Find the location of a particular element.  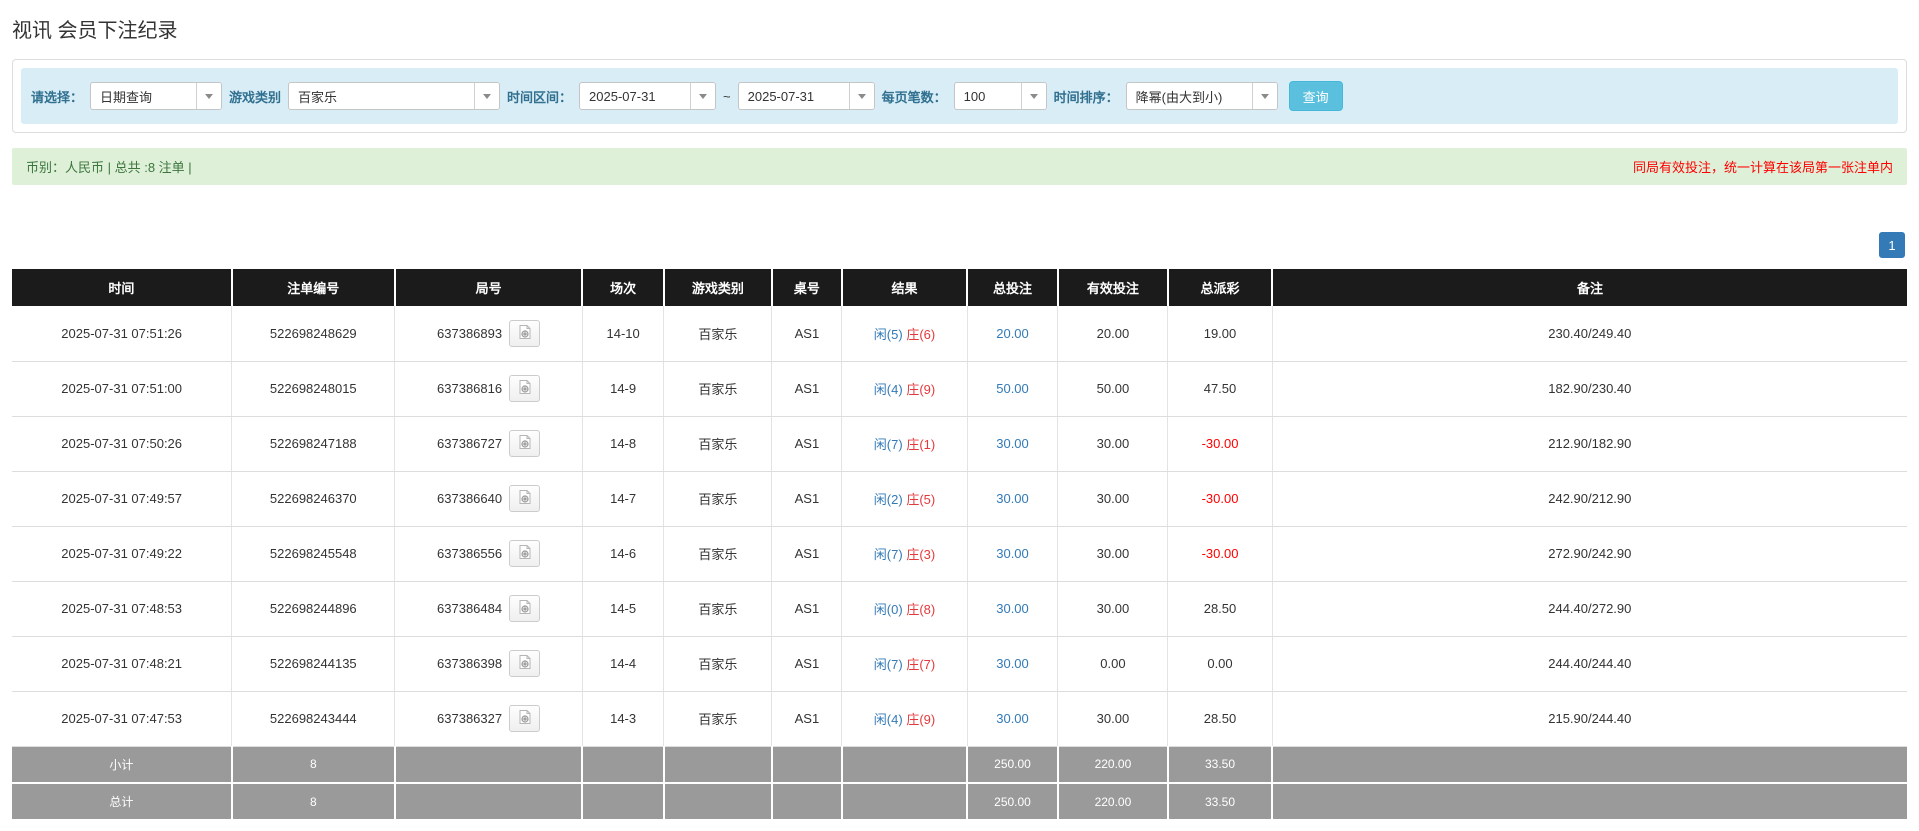

cell-remark: 182.90/230.40 is located at coordinates (1589, 389).